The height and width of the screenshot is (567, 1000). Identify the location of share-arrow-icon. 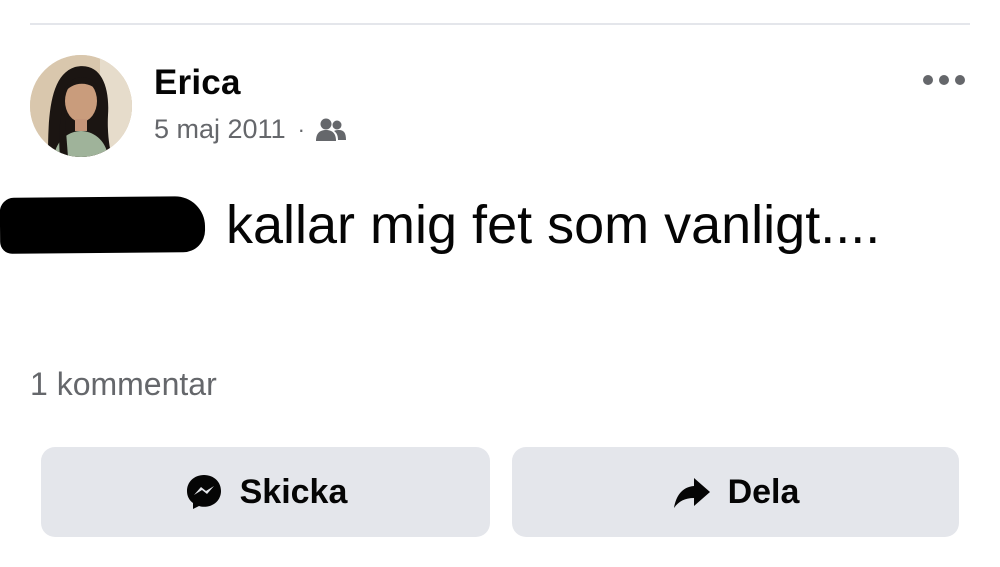
(692, 492).